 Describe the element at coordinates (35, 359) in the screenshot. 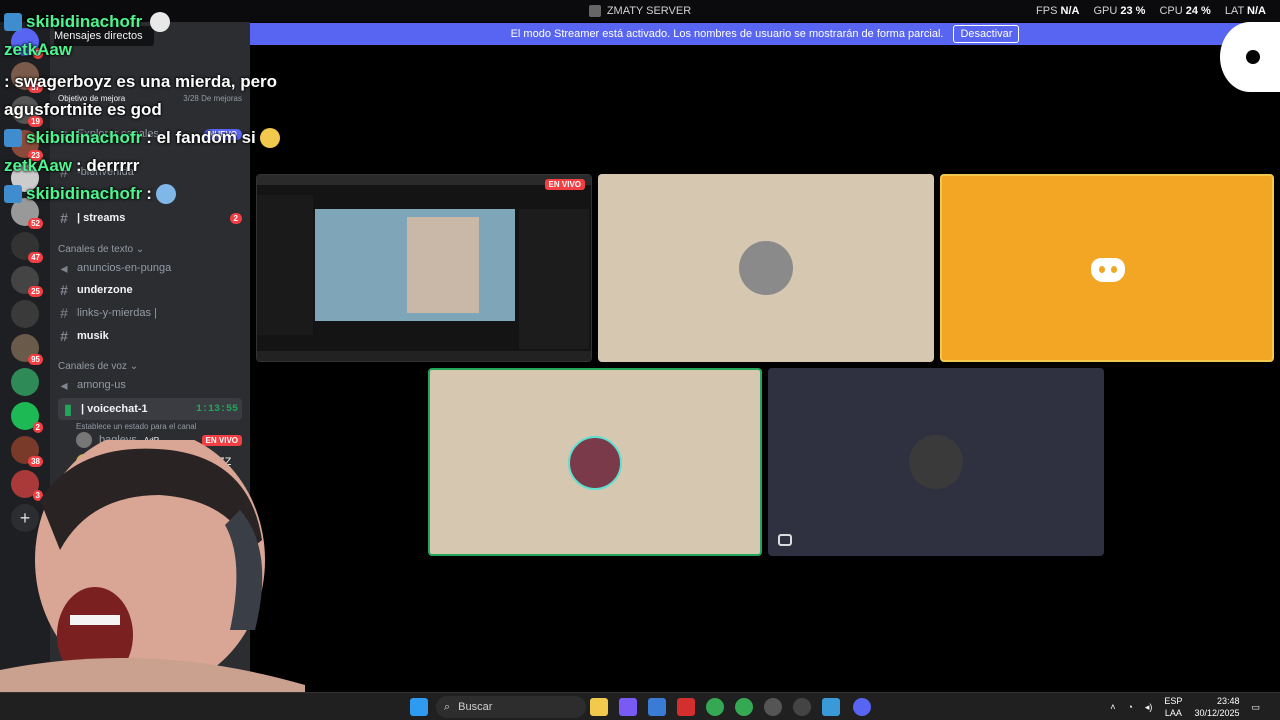

I see `unread-badge: 95` at that location.